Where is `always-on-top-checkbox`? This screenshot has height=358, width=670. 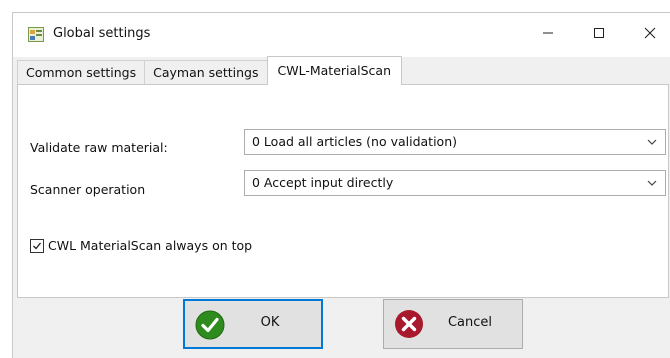 always-on-top-checkbox is located at coordinates (37, 245).